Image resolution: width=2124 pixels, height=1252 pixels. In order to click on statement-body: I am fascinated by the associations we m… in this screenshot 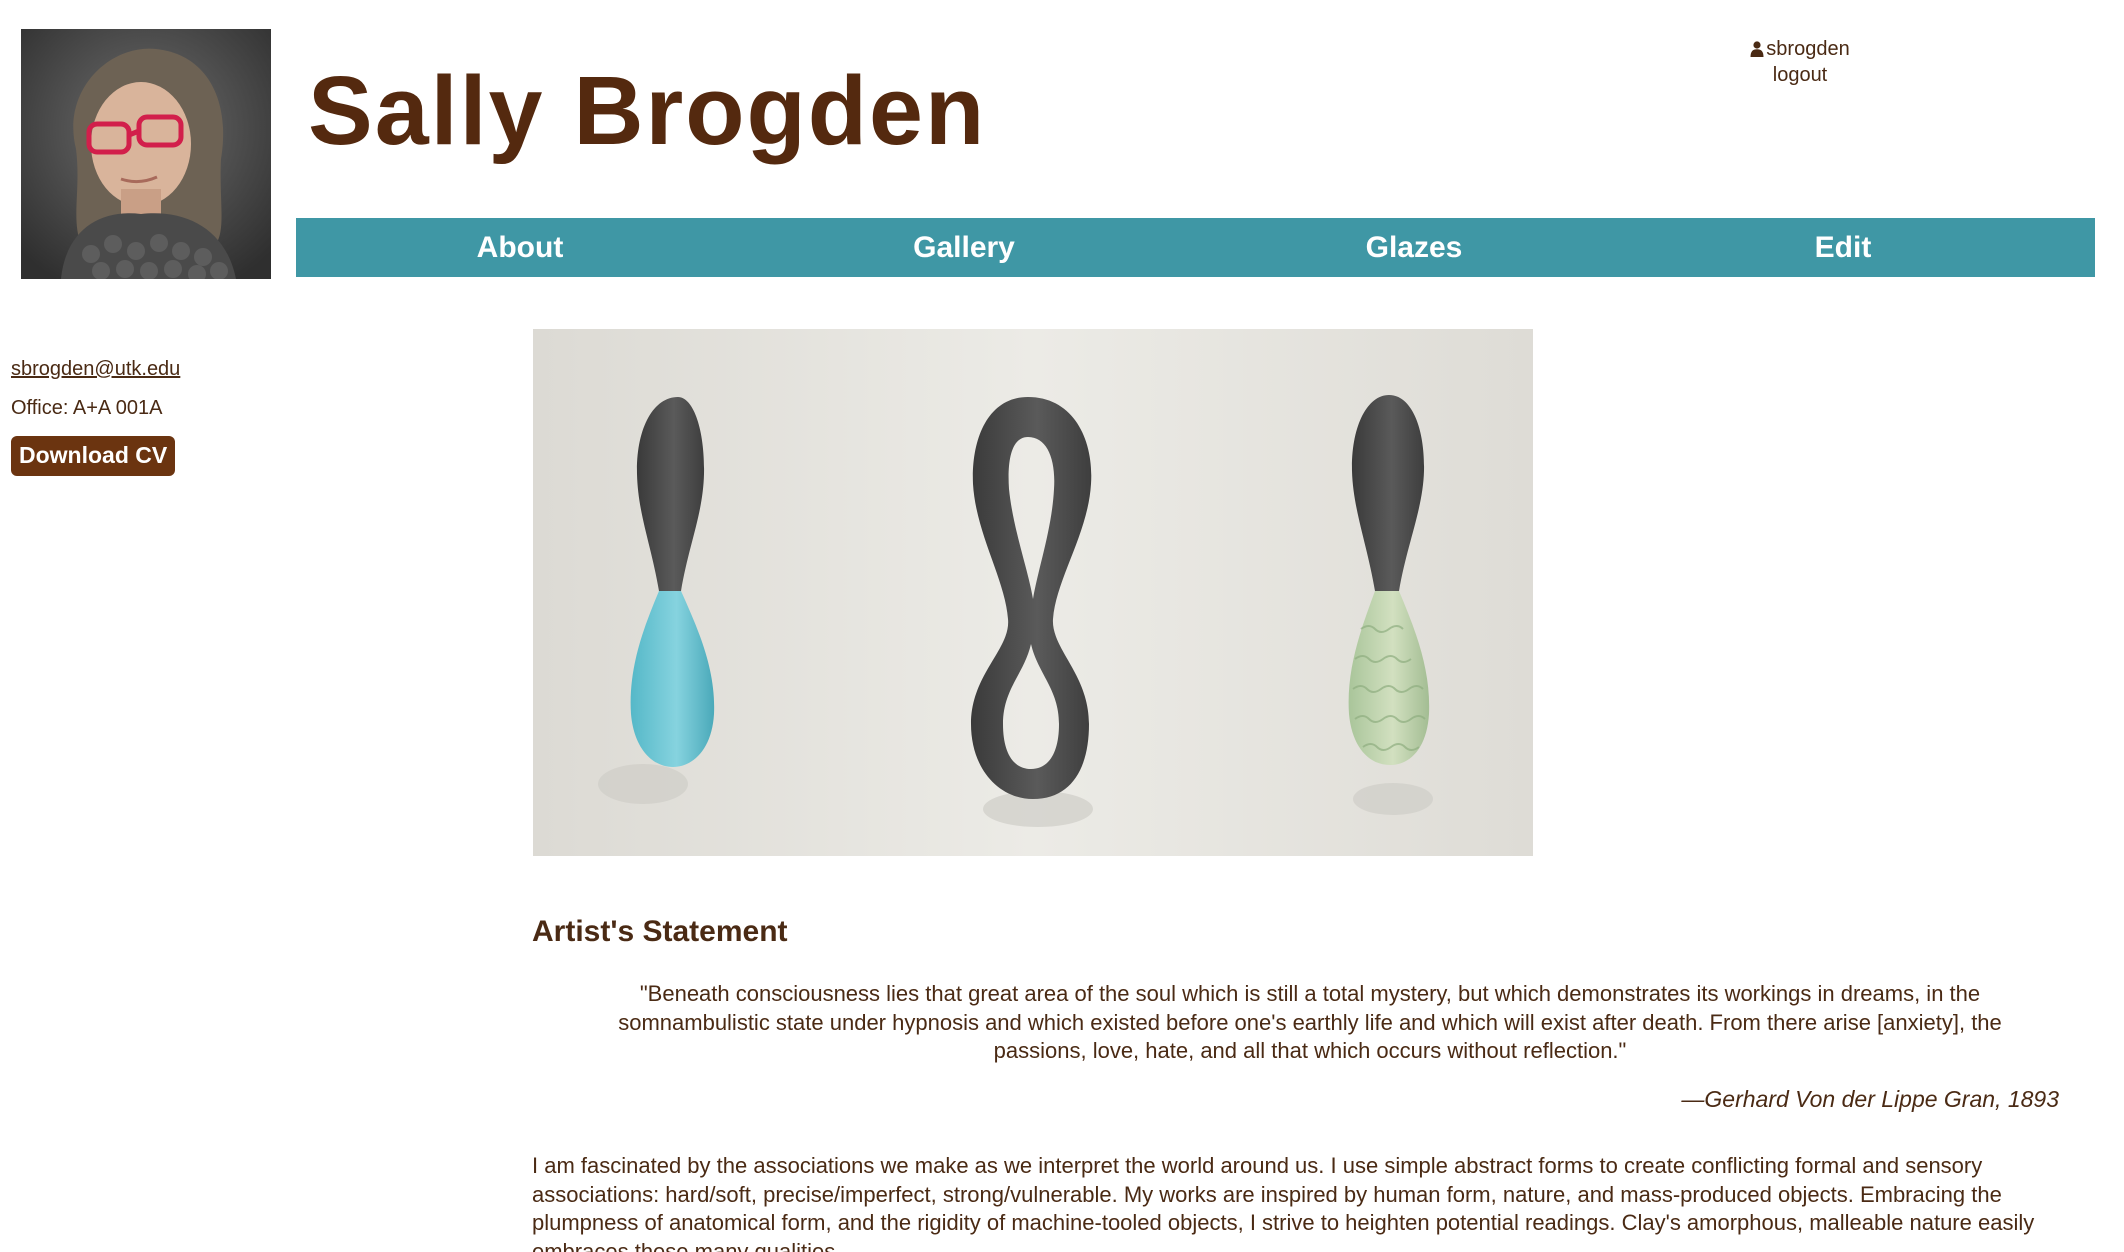, I will do `click(1283, 1202)`.